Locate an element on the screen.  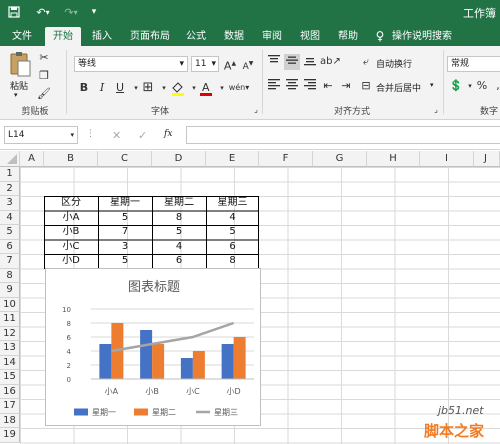
customize-quick-access-icon: ▾ is located at coordinates (94, 12).